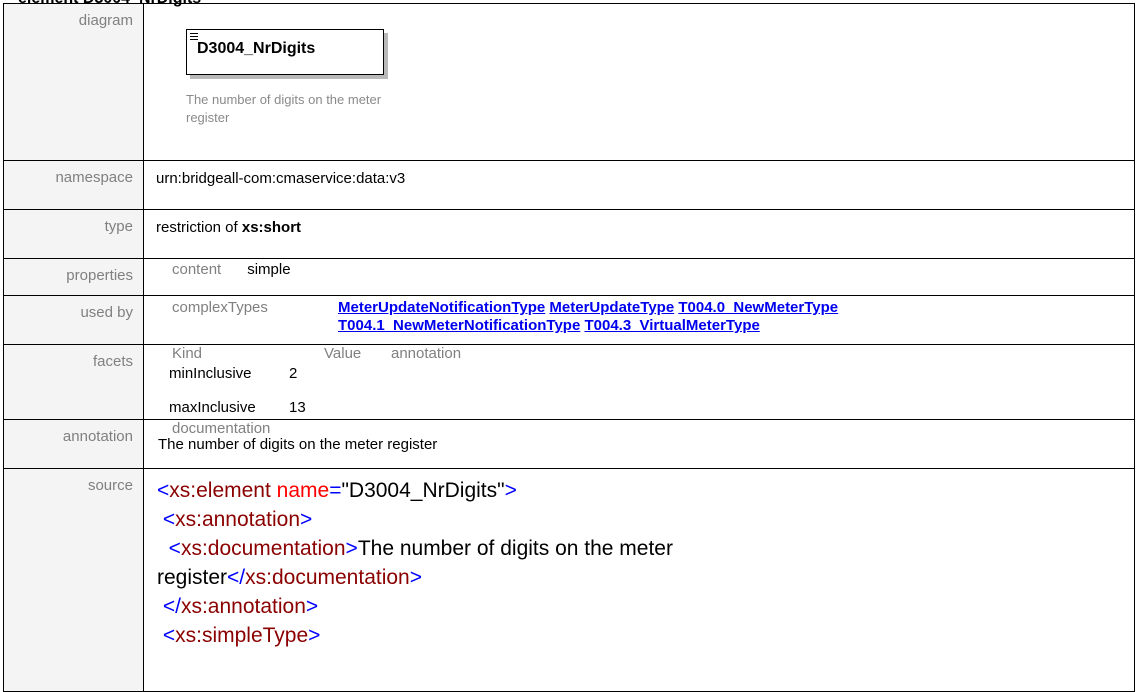 The height and width of the screenshot is (692, 1136). I want to click on src-tag: <xs:element, so click(214, 490).